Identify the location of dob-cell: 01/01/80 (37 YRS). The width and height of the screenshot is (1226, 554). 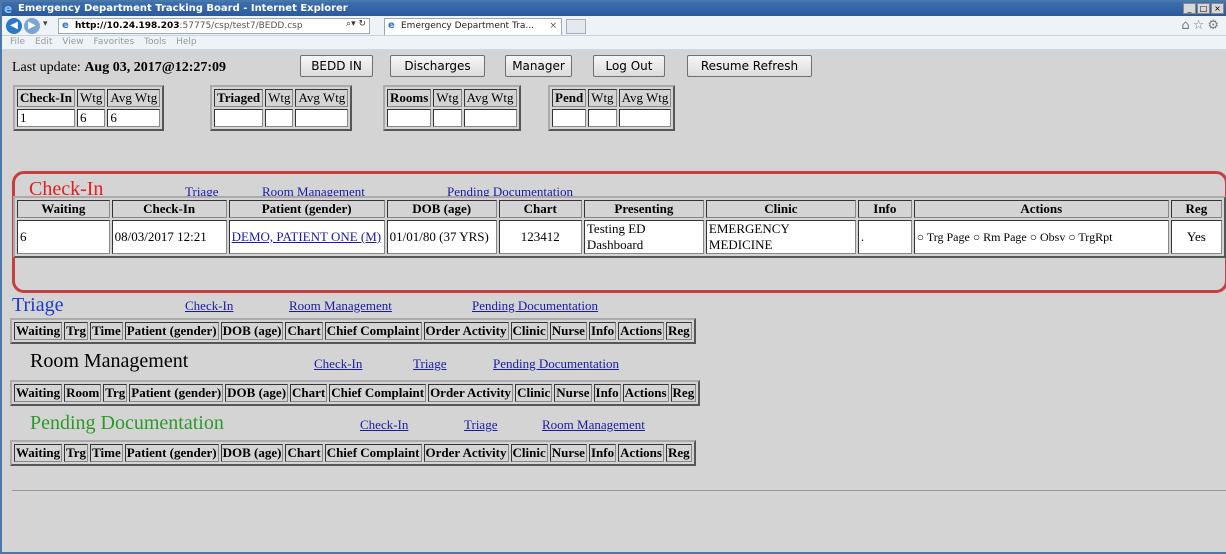
(441, 237).